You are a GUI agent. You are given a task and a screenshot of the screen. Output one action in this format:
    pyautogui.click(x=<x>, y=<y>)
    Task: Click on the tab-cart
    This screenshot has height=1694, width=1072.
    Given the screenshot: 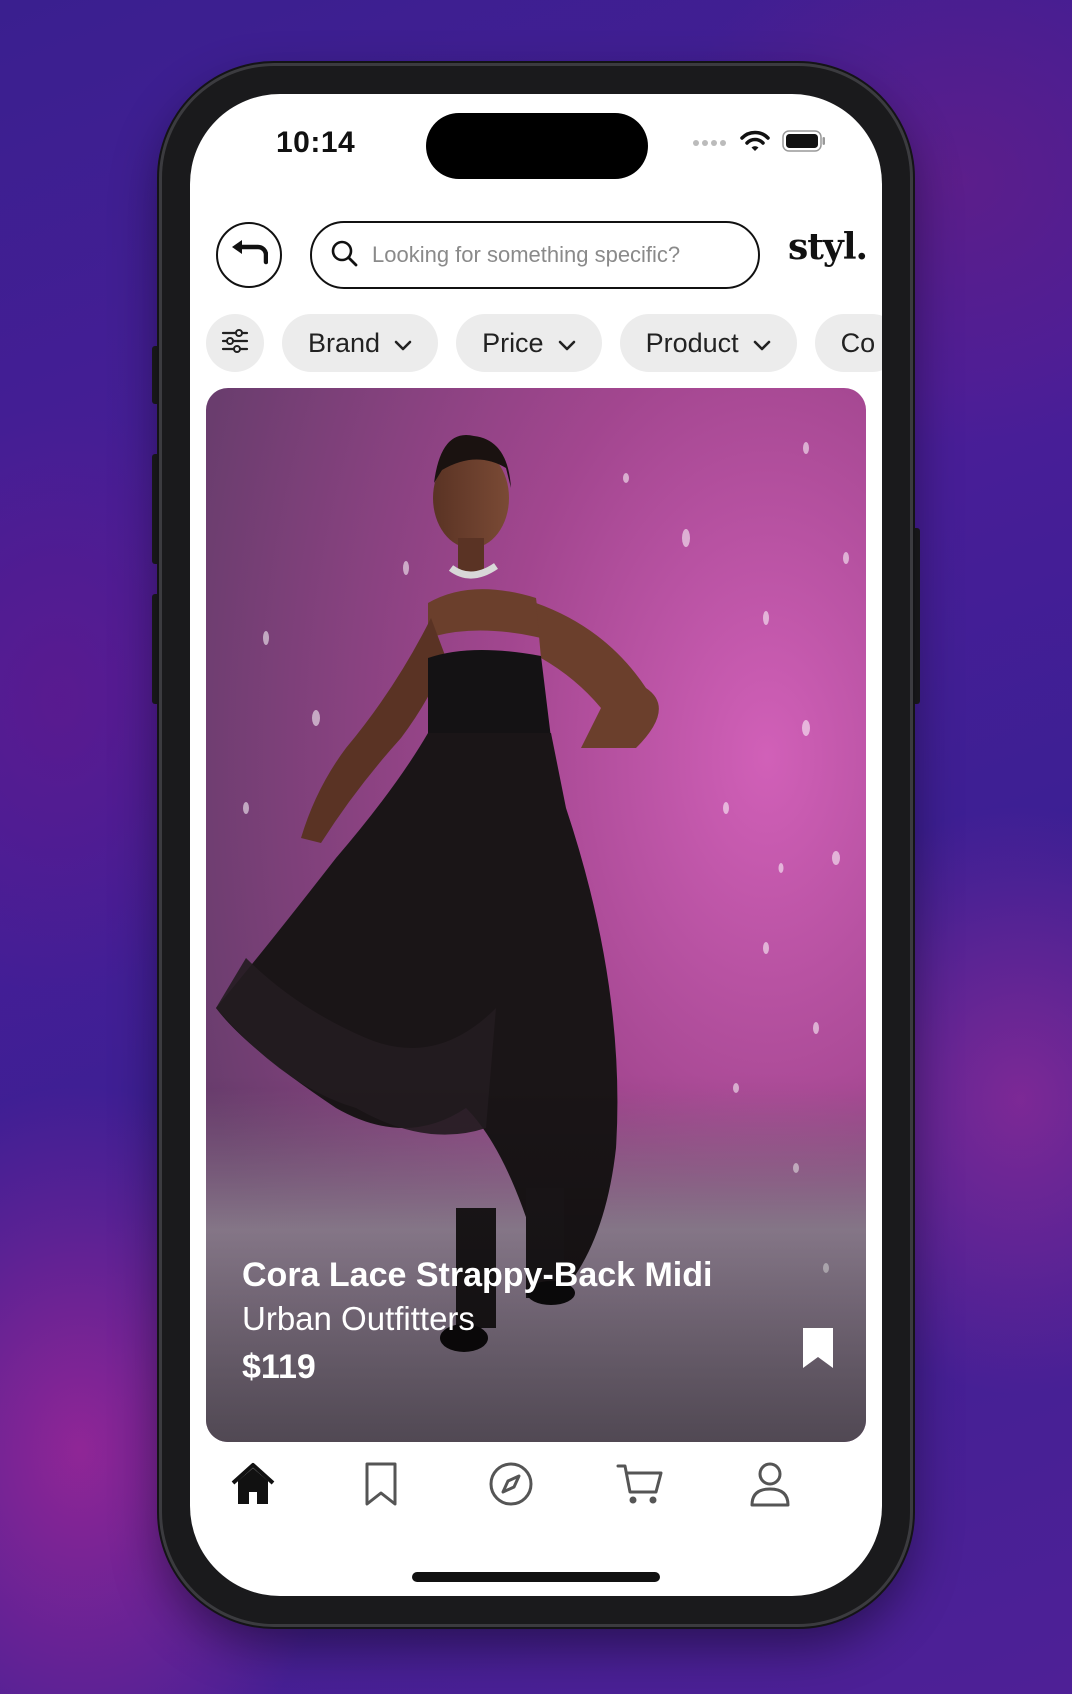 What is the action you would take?
    pyautogui.click(x=640, y=1486)
    